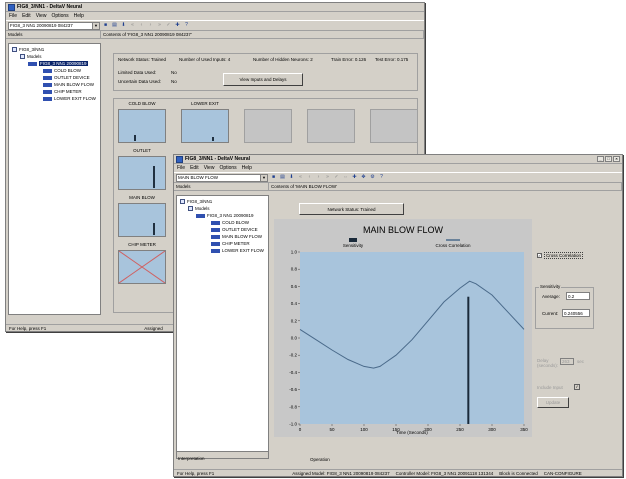  I want to click on sensitivity-group-title: Sensitivity, so click(550, 286).